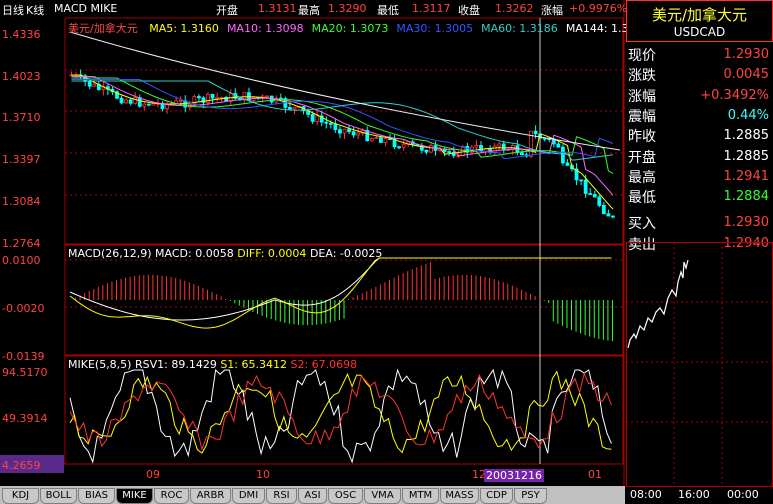 The image size is (773, 504). What do you see at coordinates (699, 15) in the screenshot?
I see `quote-symbol-name: 美元/加拿大元` at bounding box center [699, 15].